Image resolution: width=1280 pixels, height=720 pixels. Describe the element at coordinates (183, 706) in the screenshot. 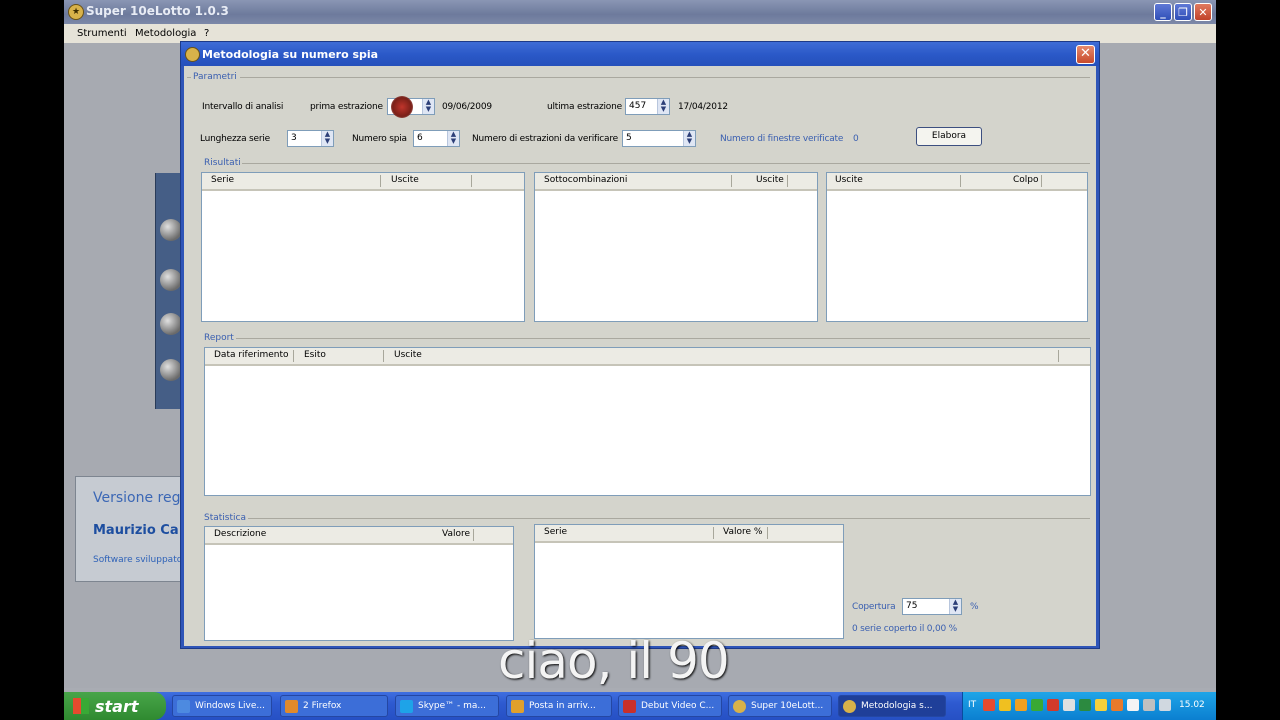

I see `windows-live-icon` at that location.